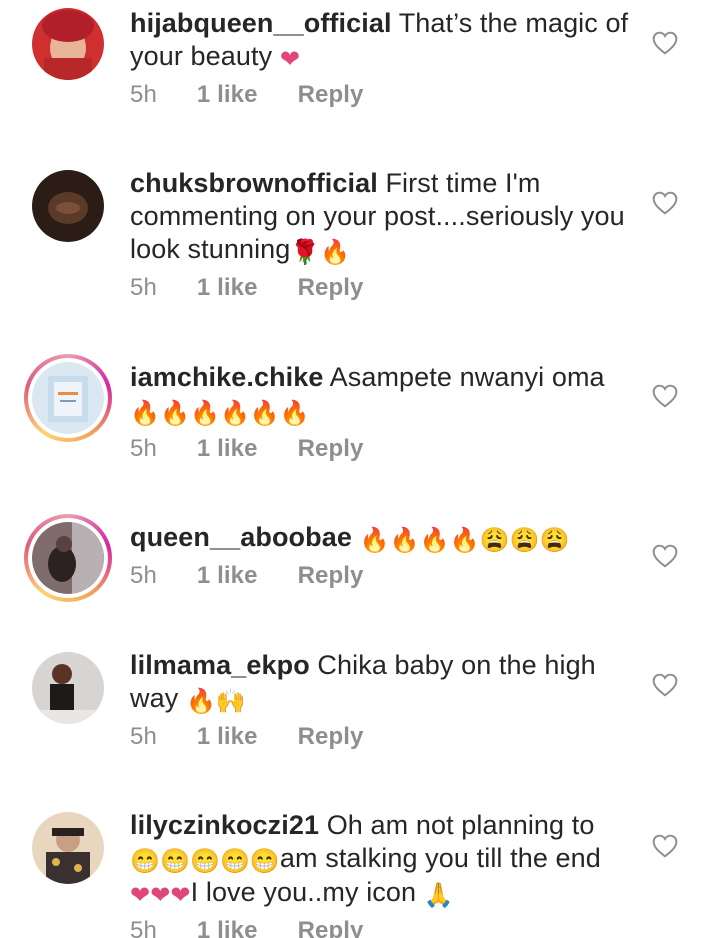  What do you see at coordinates (220, 665) in the screenshot?
I see `comment-username: lilmama_ekpo` at bounding box center [220, 665].